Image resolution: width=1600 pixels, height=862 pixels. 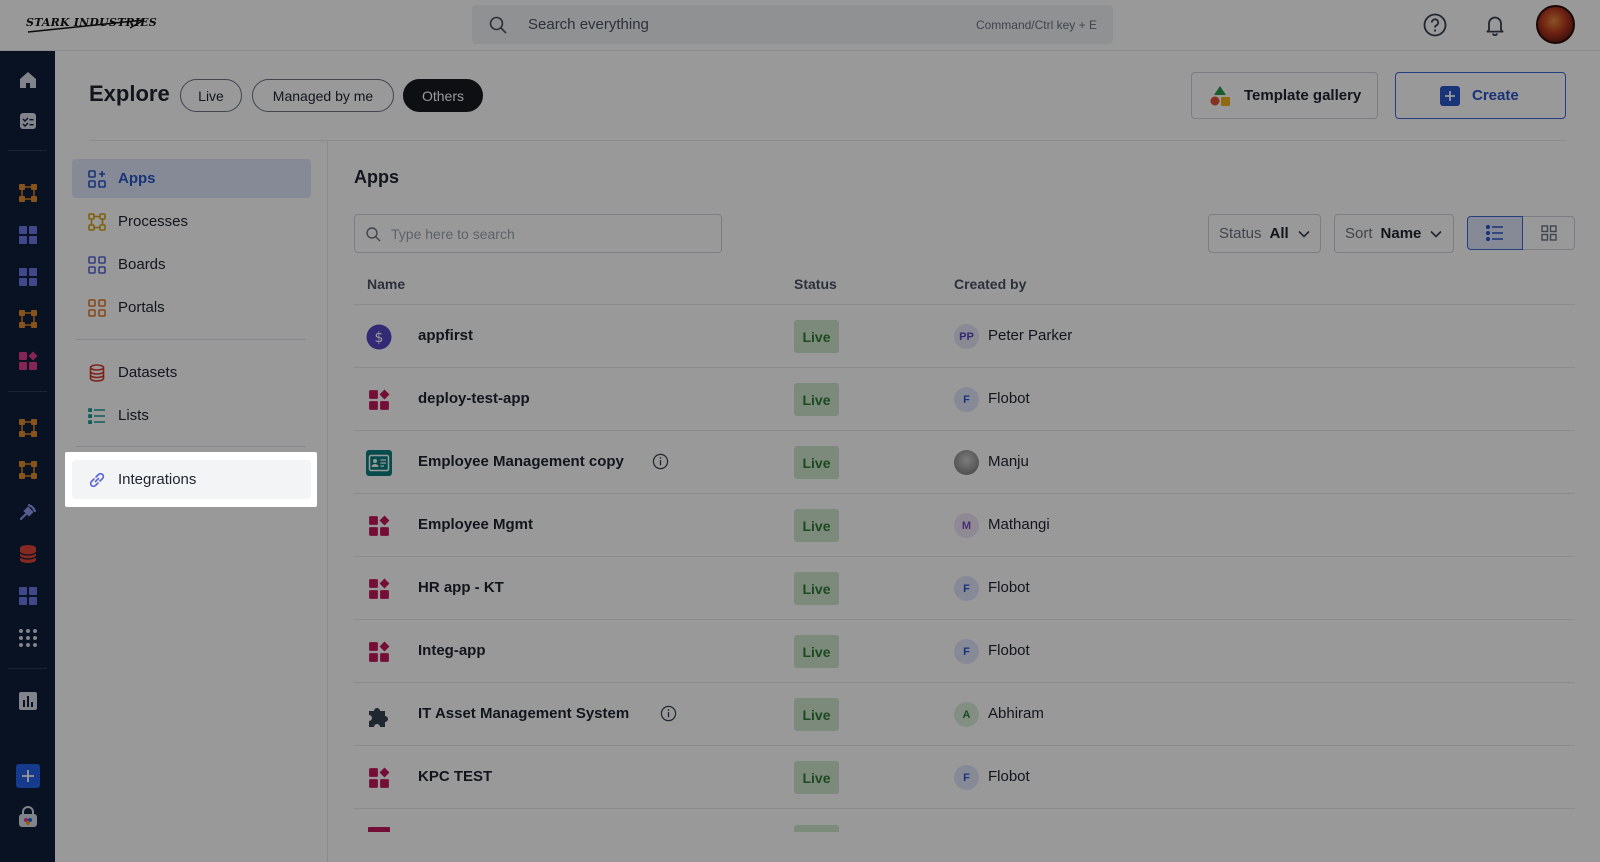 I want to click on app-name: appfirst, so click(x=445, y=335).